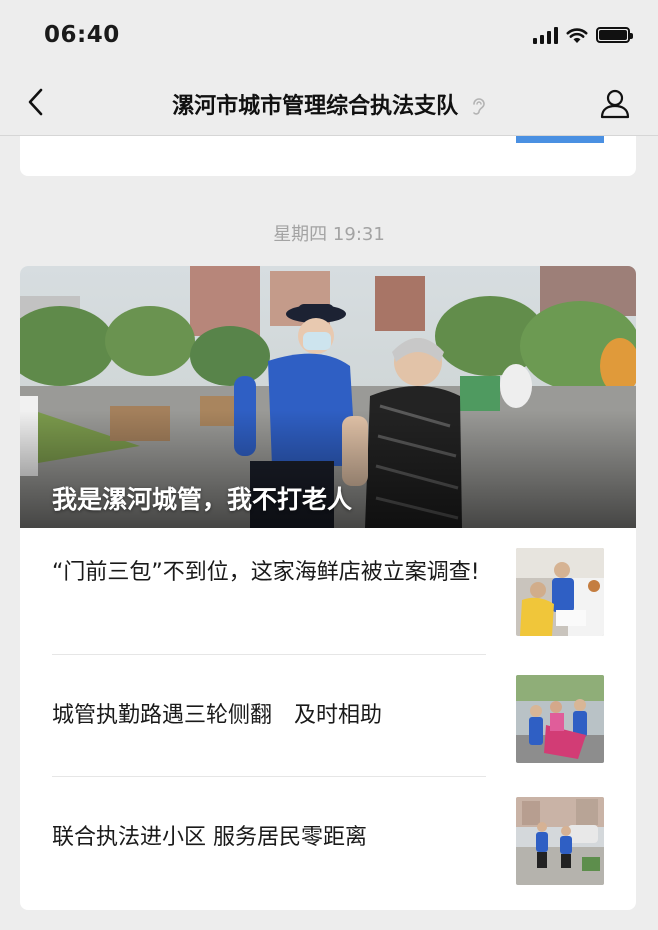 Image resolution: width=658 pixels, height=930 pixels. I want to click on profile-button, so click(615, 103).